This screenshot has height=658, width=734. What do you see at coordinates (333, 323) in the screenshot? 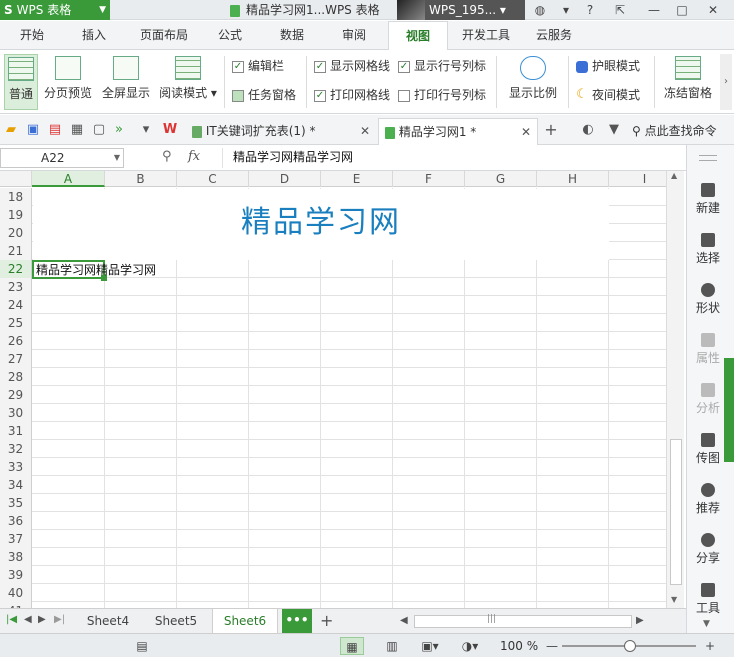
I see `table-row: 25` at bounding box center [333, 323].